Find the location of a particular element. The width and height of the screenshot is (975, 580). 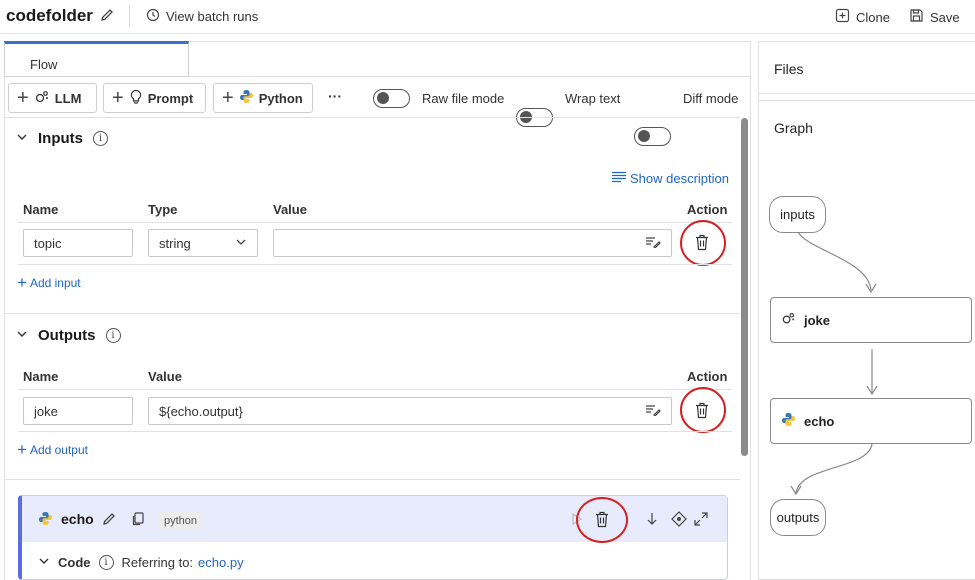

output-name-field: joke is located at coordinates (78, 411).